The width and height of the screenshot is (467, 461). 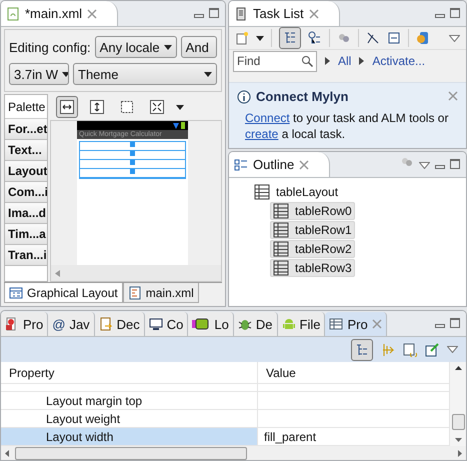 I want to click on editor-subtab: main.xml, so click(x=160, y=293).